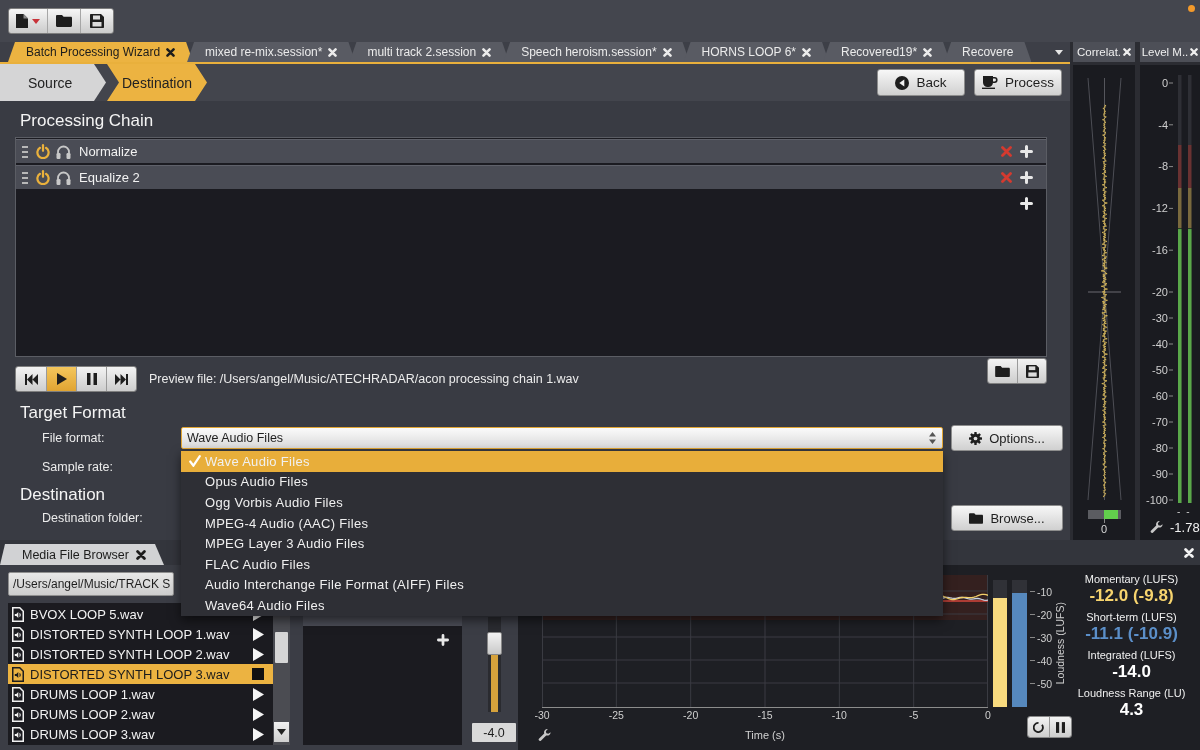 The height and width of the screenshot is (750, 1200). Describe the element at coordinates (1160, 447) in the screenshot. I see `scale-label: -80` at that location.